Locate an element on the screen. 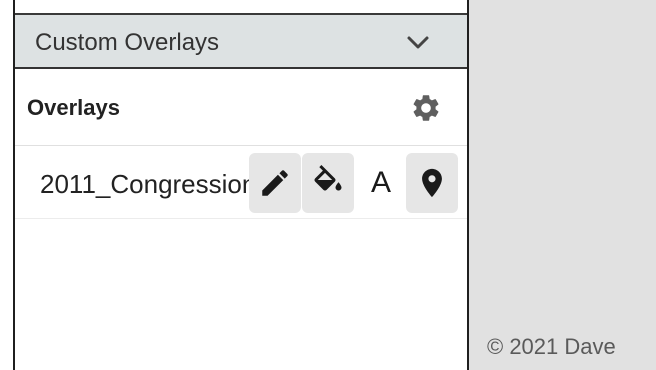  map-marker-icon is located at coordinates (432, 183).